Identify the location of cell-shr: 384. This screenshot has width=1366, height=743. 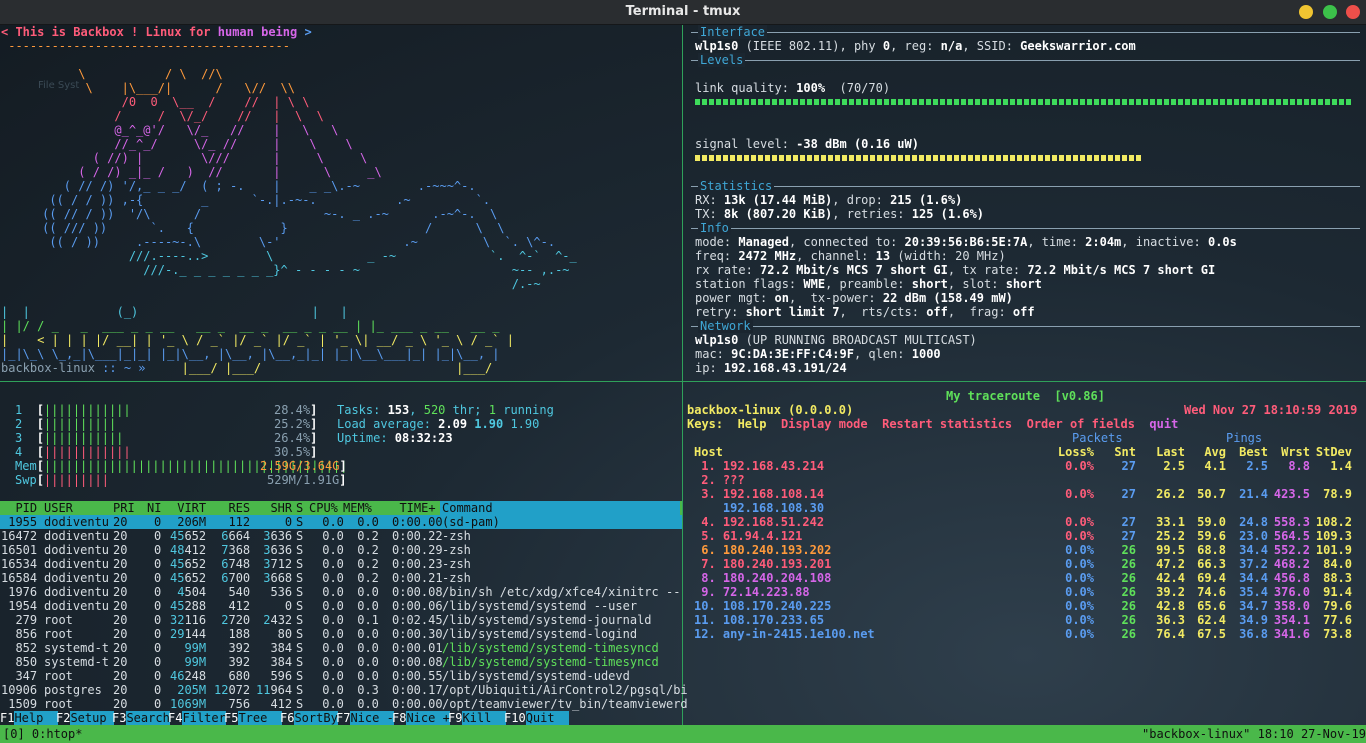
(274, 648).